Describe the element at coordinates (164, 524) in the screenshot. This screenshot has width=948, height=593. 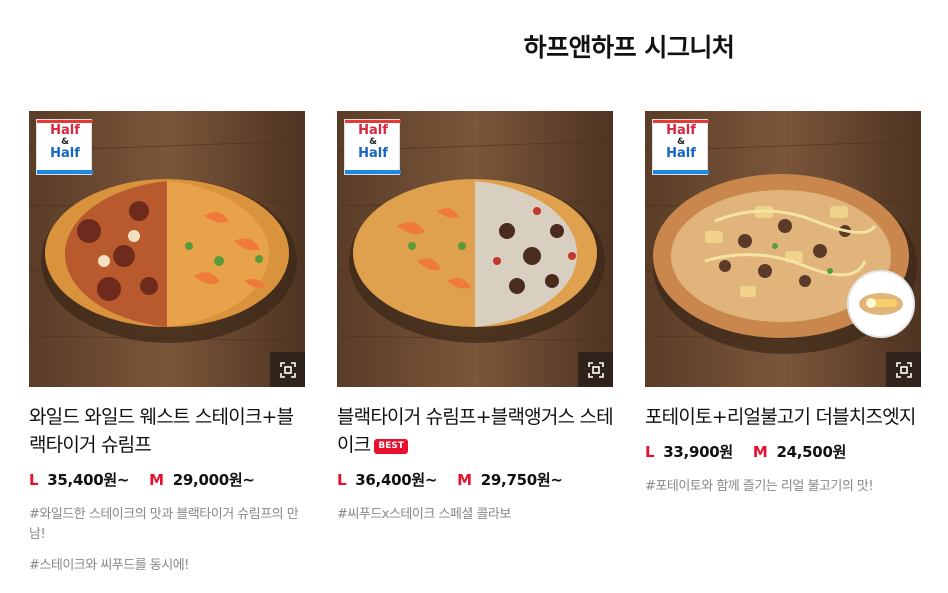
I see `description-line: #와일드한 스테이크의 맛과 블랙타이거 슈림프의 만남!` at that location.